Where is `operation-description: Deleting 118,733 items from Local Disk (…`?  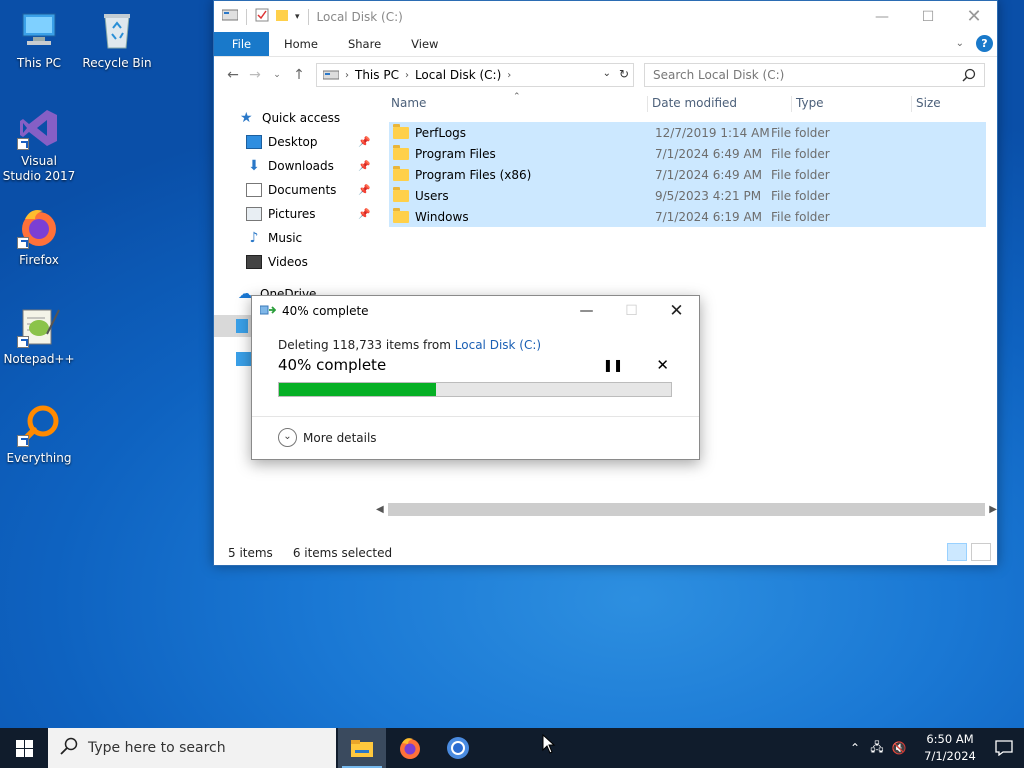 operation-description: Deleting 118,733 items from Local Disk (… is located at coordinates (475, 345).